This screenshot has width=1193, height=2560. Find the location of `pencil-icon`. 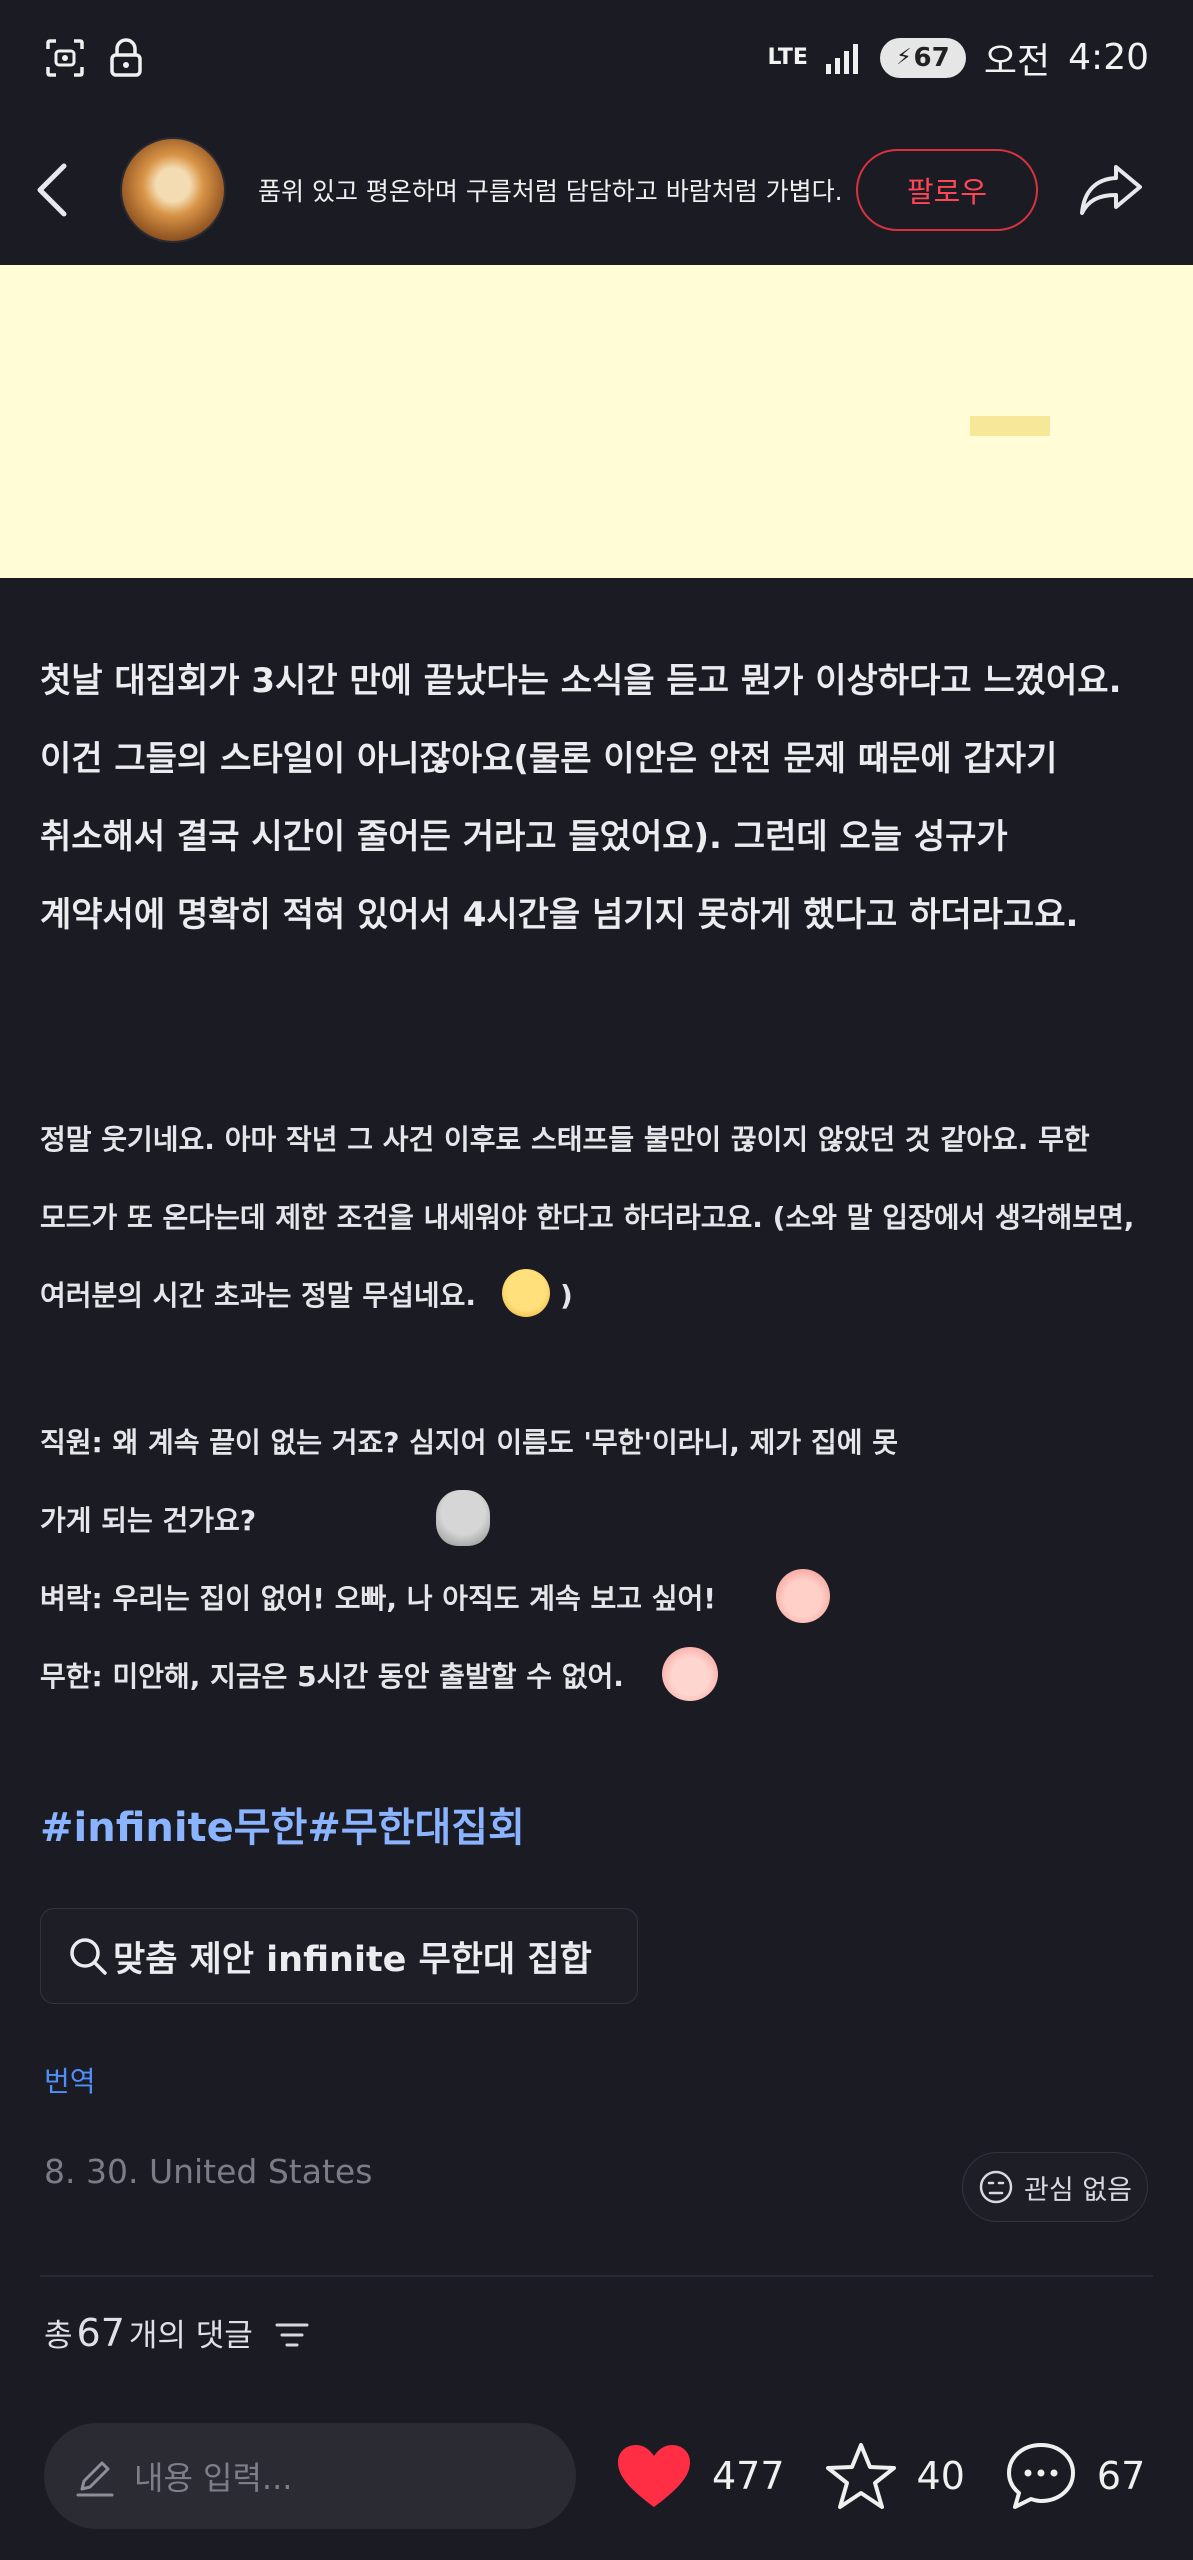

pencil-icon is located at coordinates (95, 2479).